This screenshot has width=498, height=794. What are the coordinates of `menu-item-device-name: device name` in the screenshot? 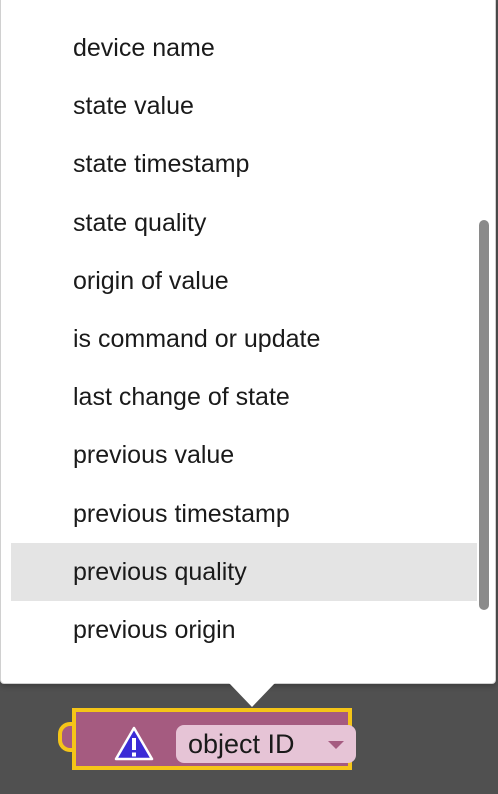 It's located at (244, 48).